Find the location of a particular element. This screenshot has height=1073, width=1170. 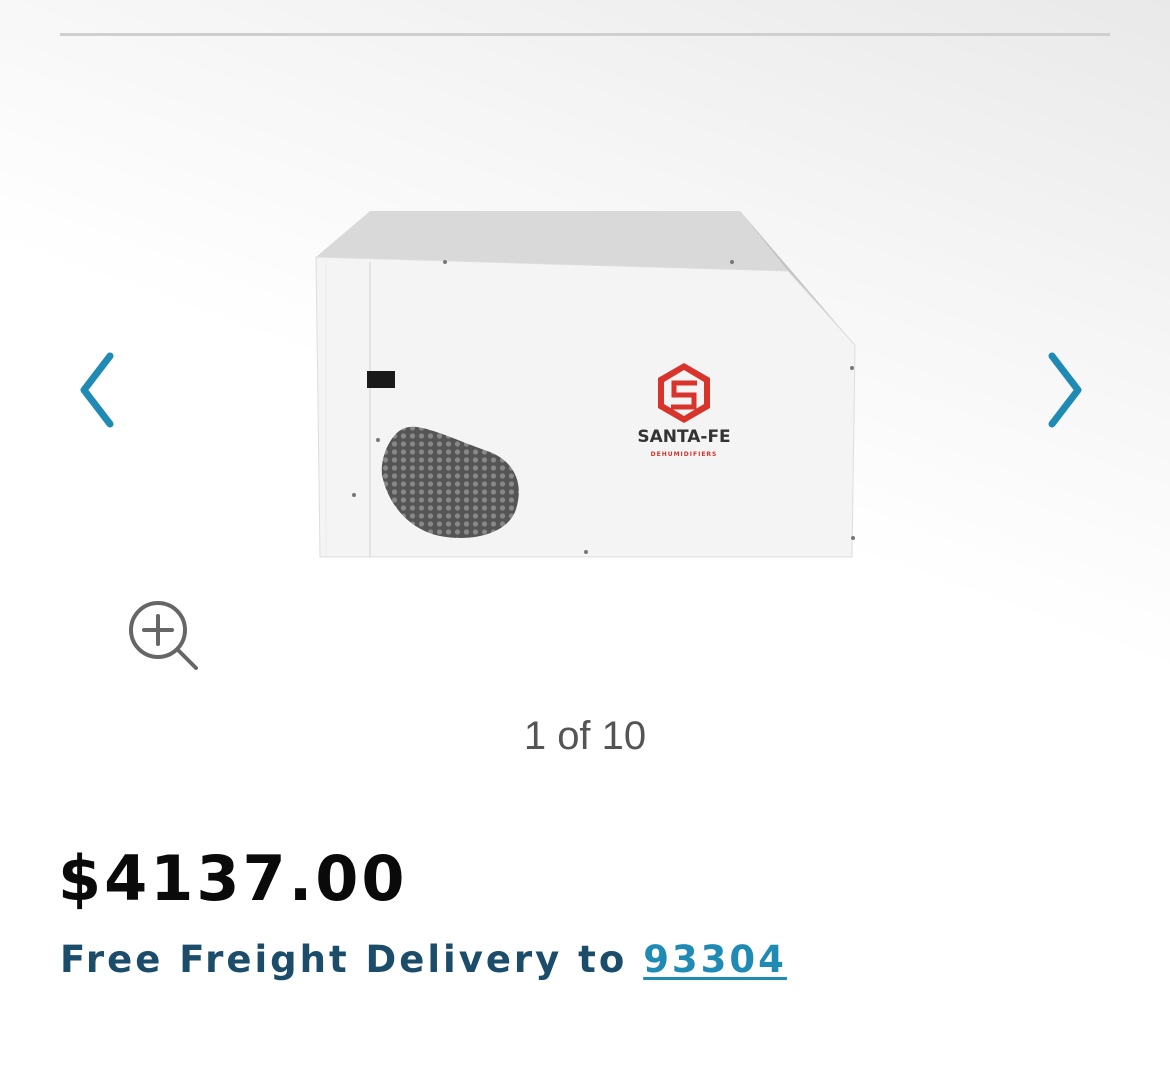

chevron-right-icon is located at coordinates (1065, 390).